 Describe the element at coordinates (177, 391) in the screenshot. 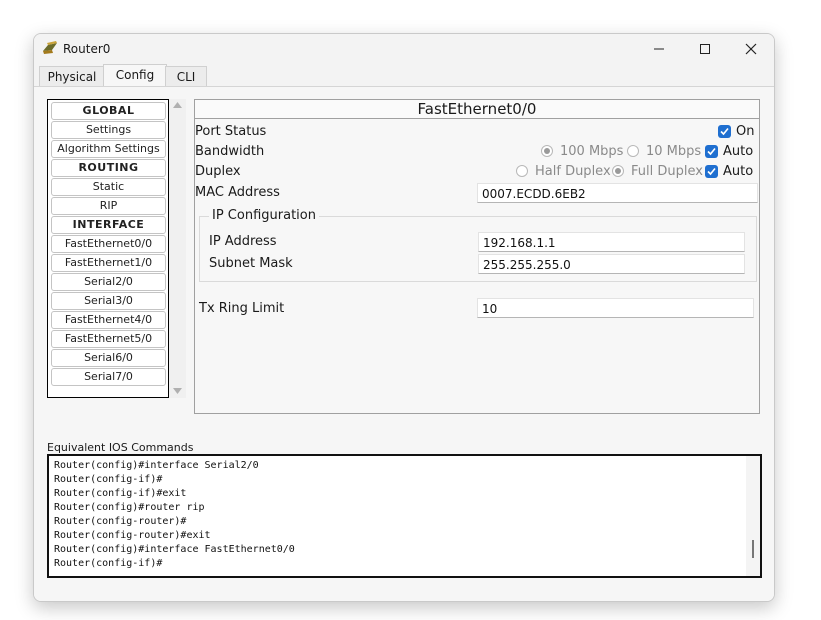

I see `scroll-down-icon` at that location.